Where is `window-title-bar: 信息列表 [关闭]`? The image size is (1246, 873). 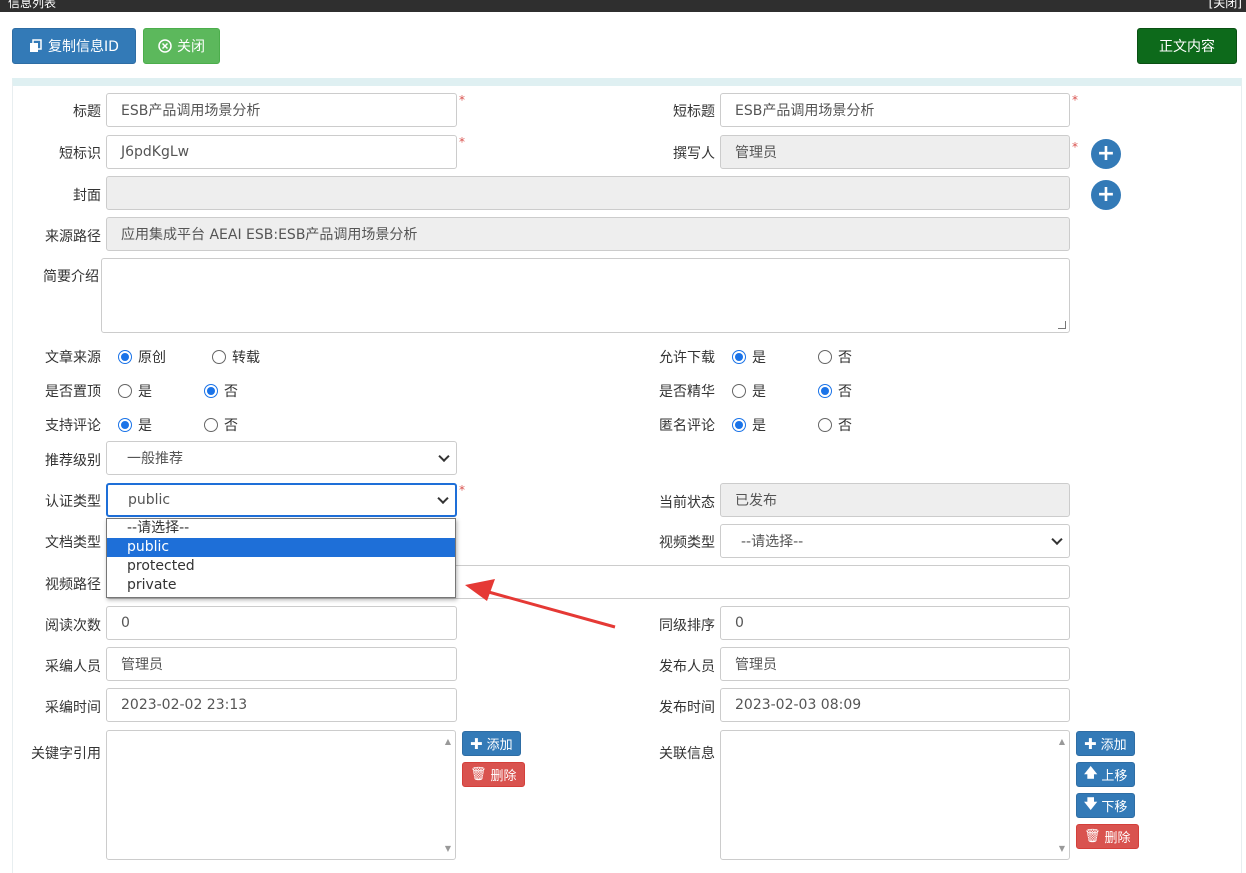
window-title-bar: 信息列表 [关闭] is located at coordinates (623, 6).